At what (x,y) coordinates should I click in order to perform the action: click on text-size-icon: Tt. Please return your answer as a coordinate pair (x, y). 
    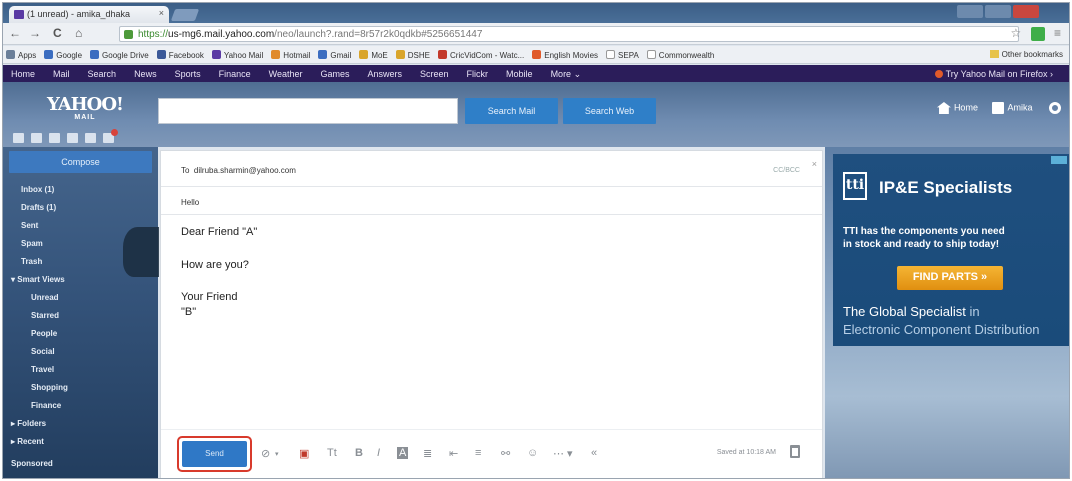
    Looking at the image, I should click on (332, 453).